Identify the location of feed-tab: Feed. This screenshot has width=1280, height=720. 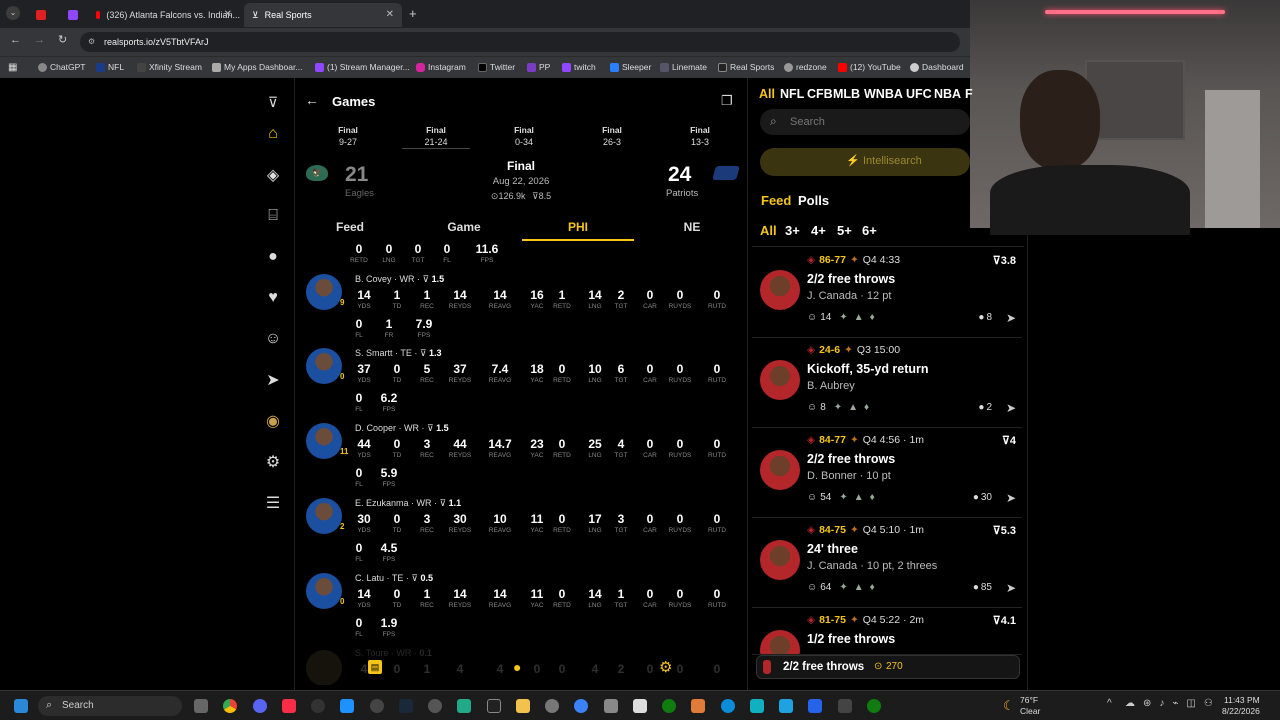
(776, 200).